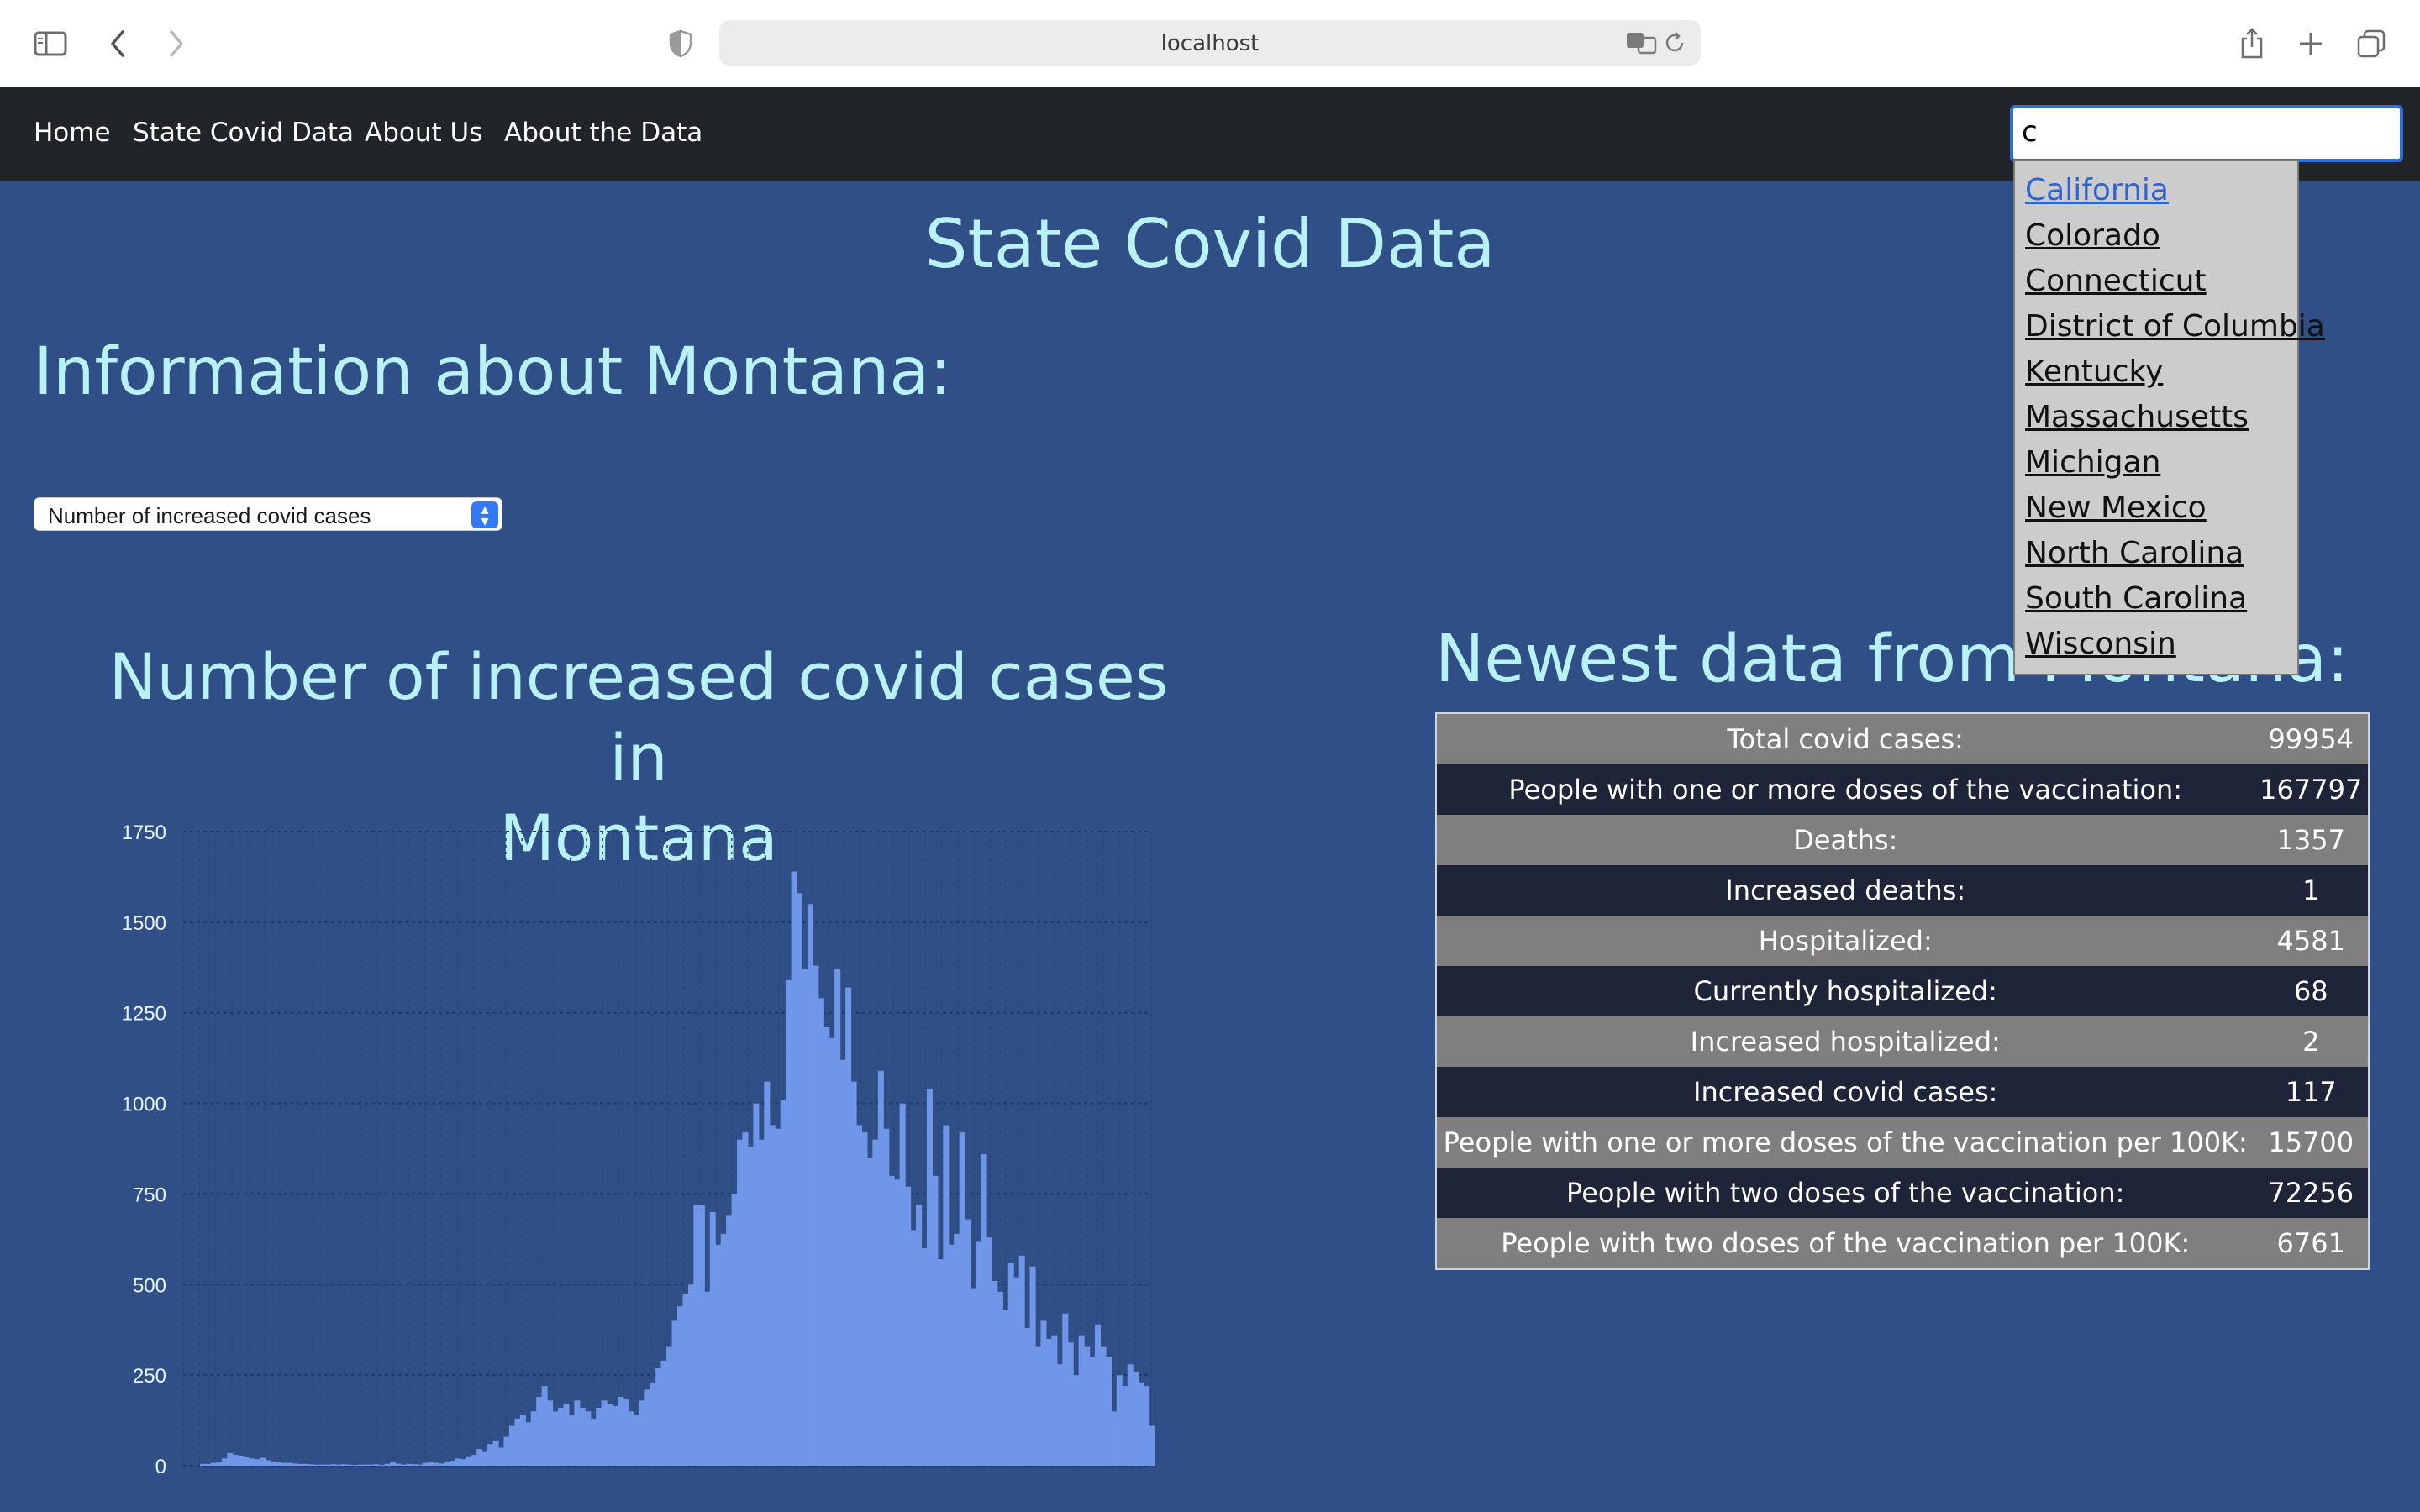  Describe the element at coordinates (2156, 558) in the screenshot. I see `autocomplete-option: North Carolina` at that location.